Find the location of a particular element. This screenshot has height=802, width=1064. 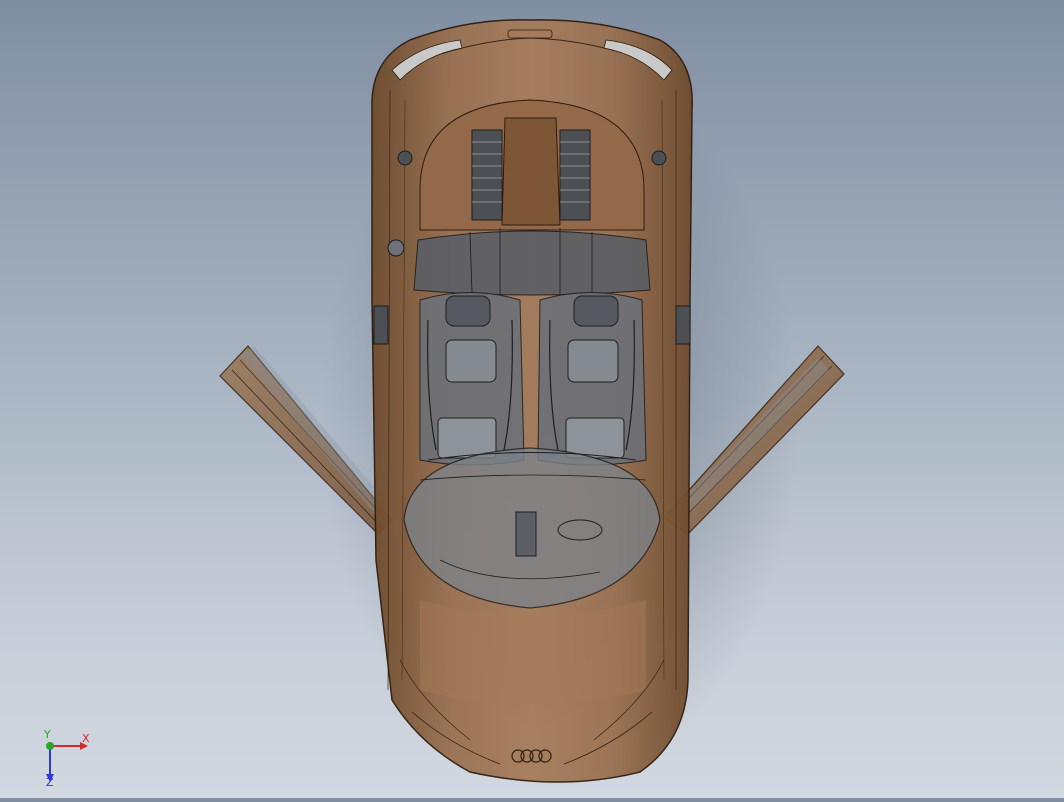

orientation-triad: X Y Z is located at coordinates (68, 758).